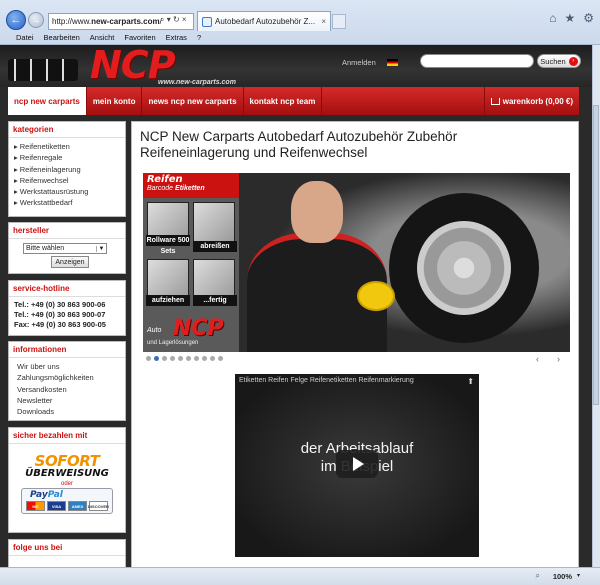  What do you see at coordinates (65, 248) in the screenshot?
I see `manufacturer-select: Bitte wählen ▼` at bounding box center [65, 248].